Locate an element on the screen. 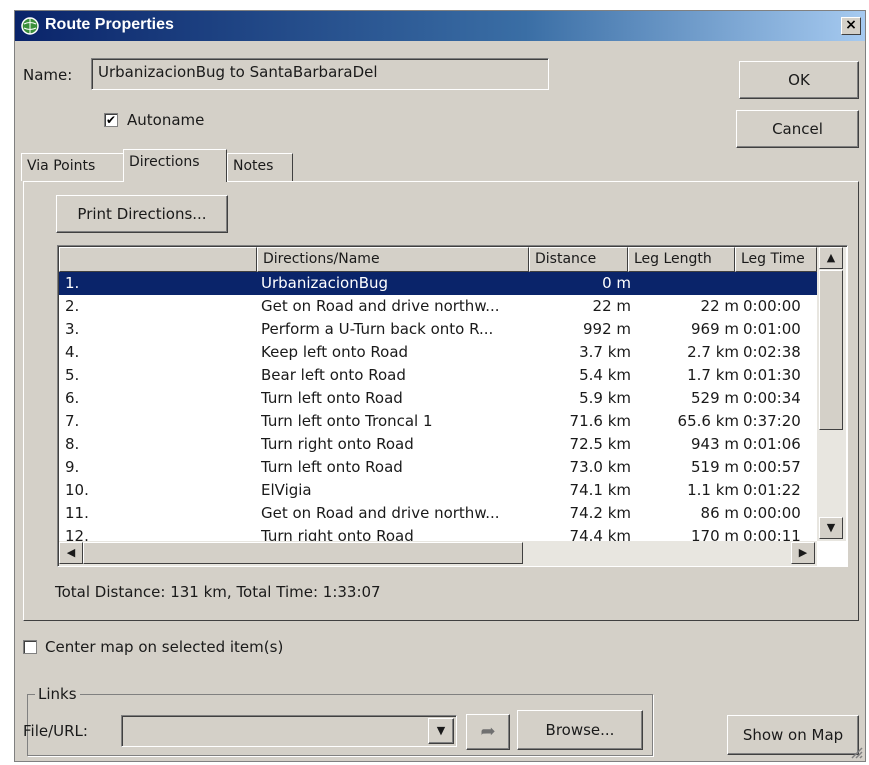 This screenshot has height=765, width=869. tab-directions: Directions is located at coordinates (175, 165).